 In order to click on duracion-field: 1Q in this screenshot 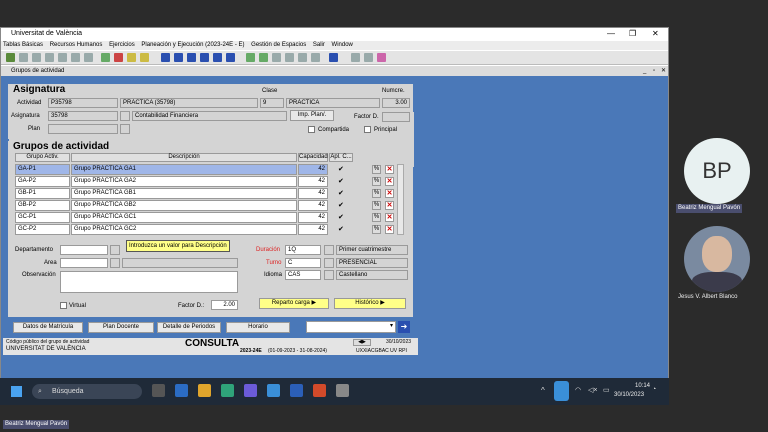, I will do `click(303, 250)`.